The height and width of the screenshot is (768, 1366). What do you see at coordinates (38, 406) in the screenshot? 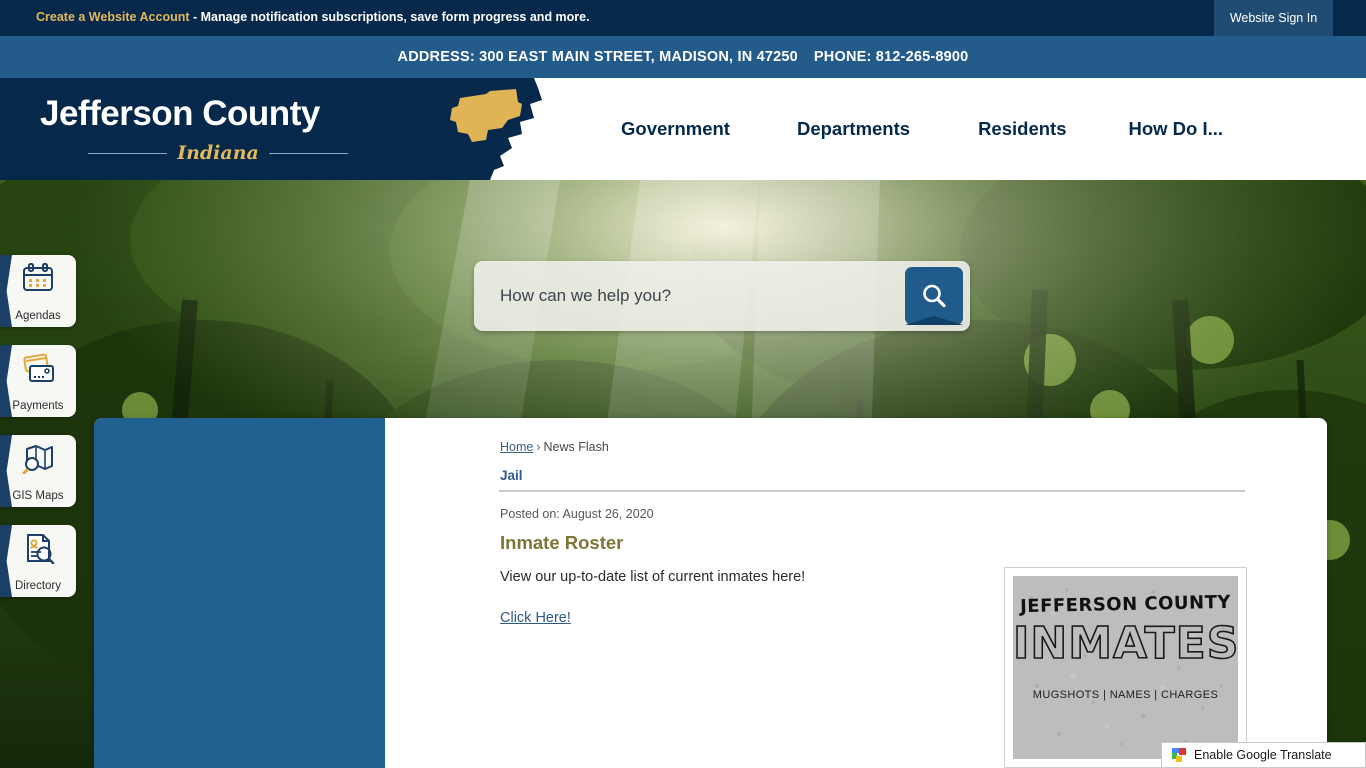
I see `quick-link-label: Payments` at bounding box center [38, 406].